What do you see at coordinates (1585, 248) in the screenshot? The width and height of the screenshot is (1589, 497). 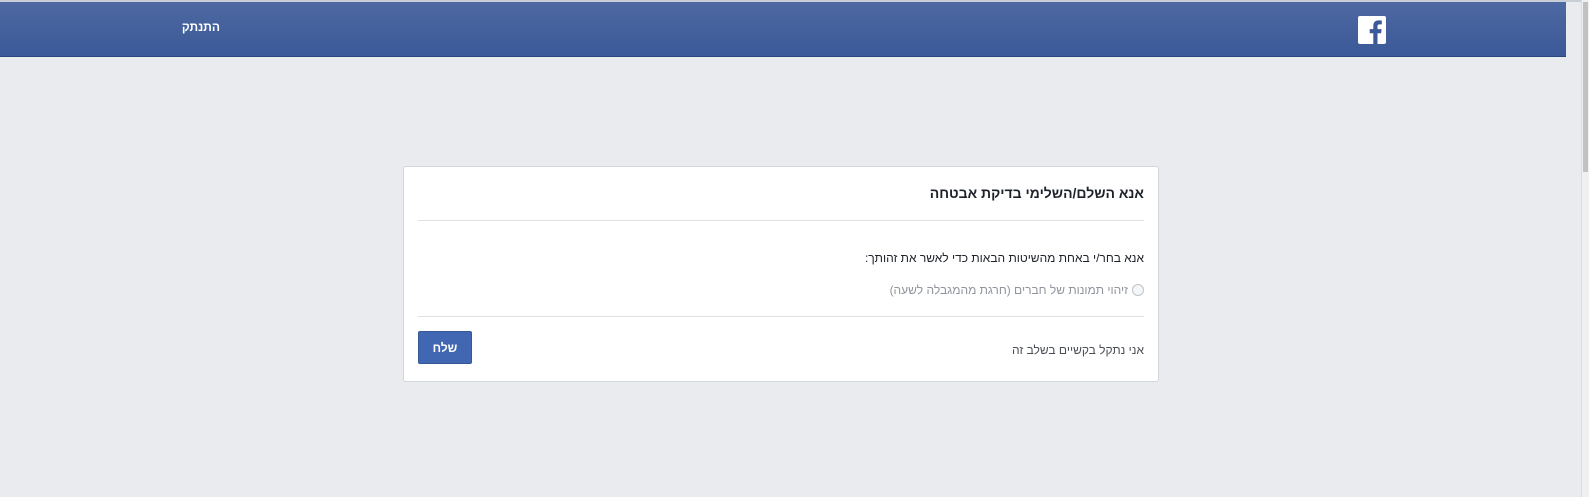 I see `vertical-scrollbar` at bounding box center [1585, 248].